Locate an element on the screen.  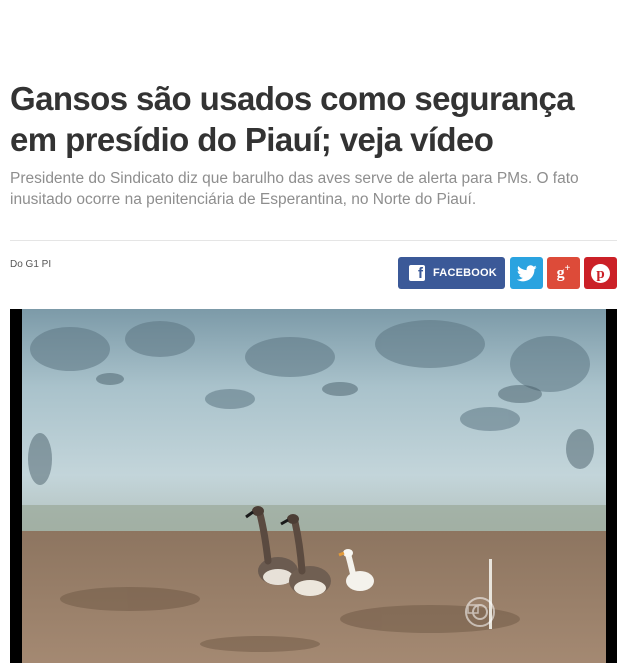
facebook-share-label: FACEBOOK is located at coordinates (465, 273).